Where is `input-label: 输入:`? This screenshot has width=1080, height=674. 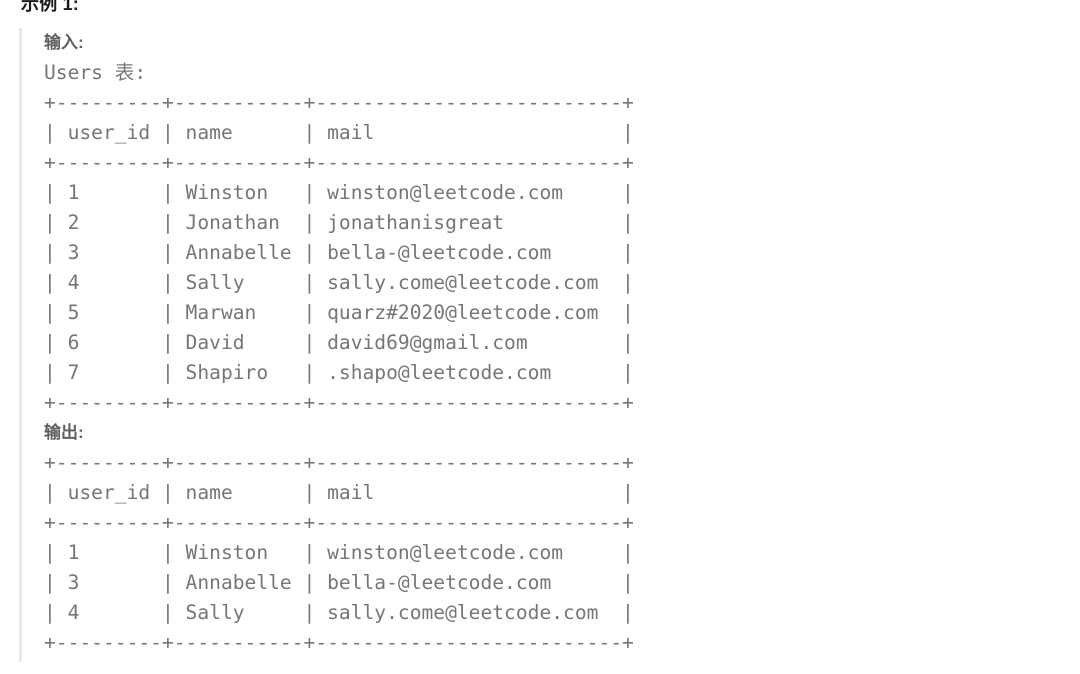 input-label: 输入: is located at coordinates (64, 42).